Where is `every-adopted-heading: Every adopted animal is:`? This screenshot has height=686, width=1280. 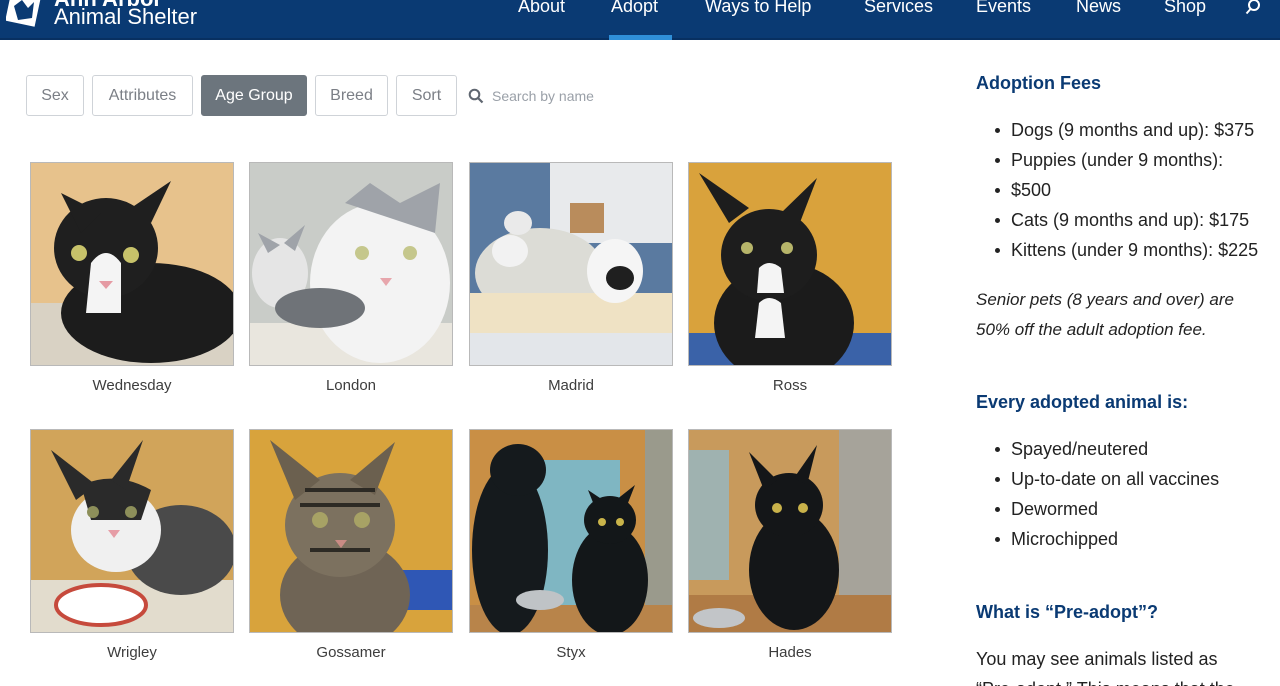
every-adopted-heading: Every adopted animal is: is located at coordinates (1082, 402).